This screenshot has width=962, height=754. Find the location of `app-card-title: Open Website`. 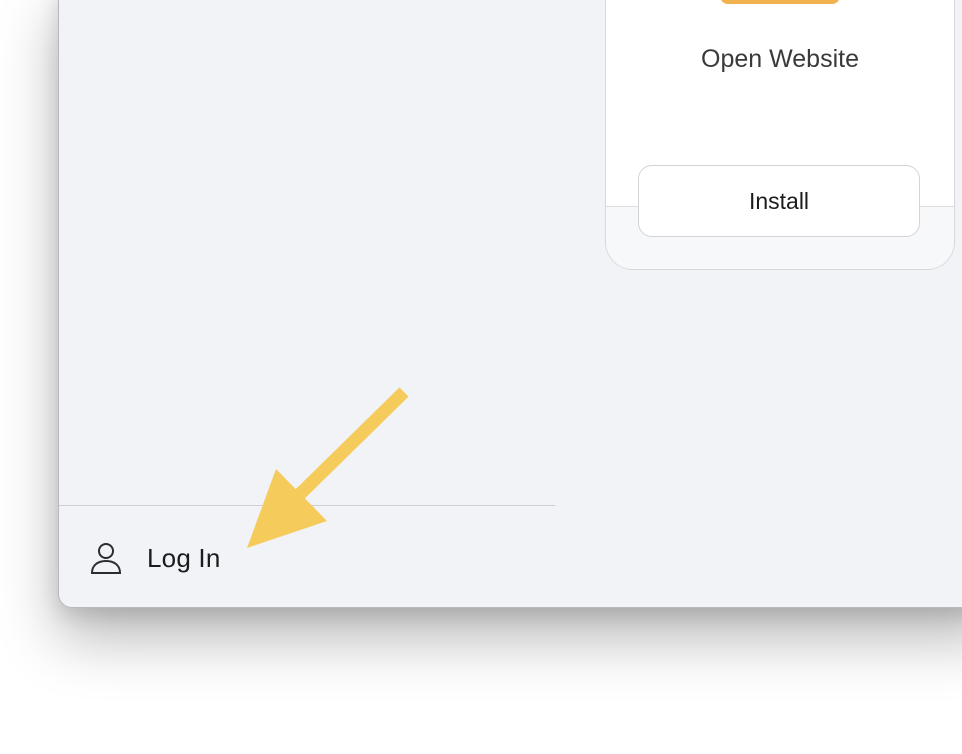

app-card-title: Open Website is located at coordinates (780, 59).